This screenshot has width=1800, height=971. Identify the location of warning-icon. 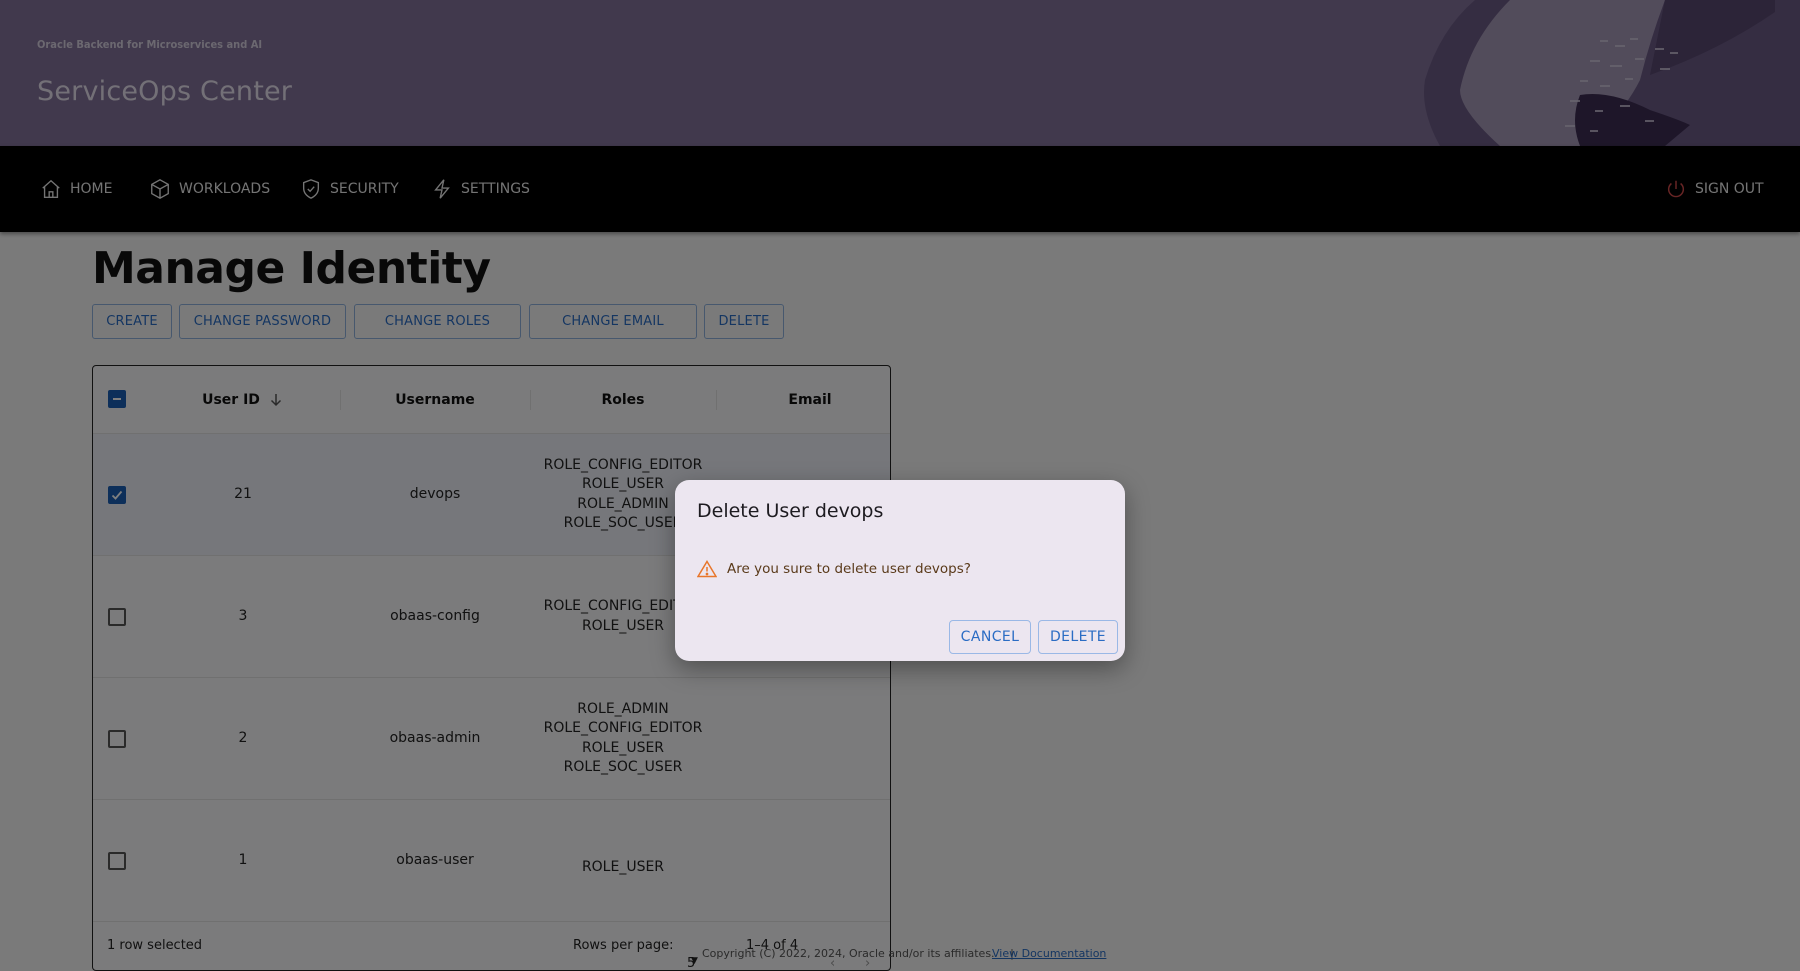
(707, 569).